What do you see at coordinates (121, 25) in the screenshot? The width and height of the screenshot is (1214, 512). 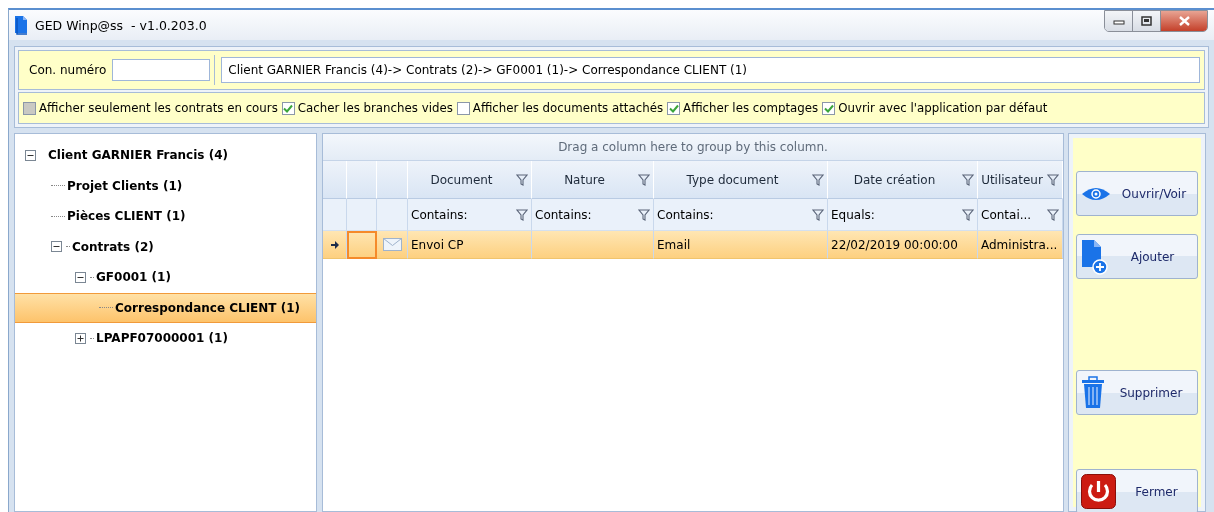 I see `window-title: GED Winp@ss - v1.0.203.0` at bounding box center [121, 25].